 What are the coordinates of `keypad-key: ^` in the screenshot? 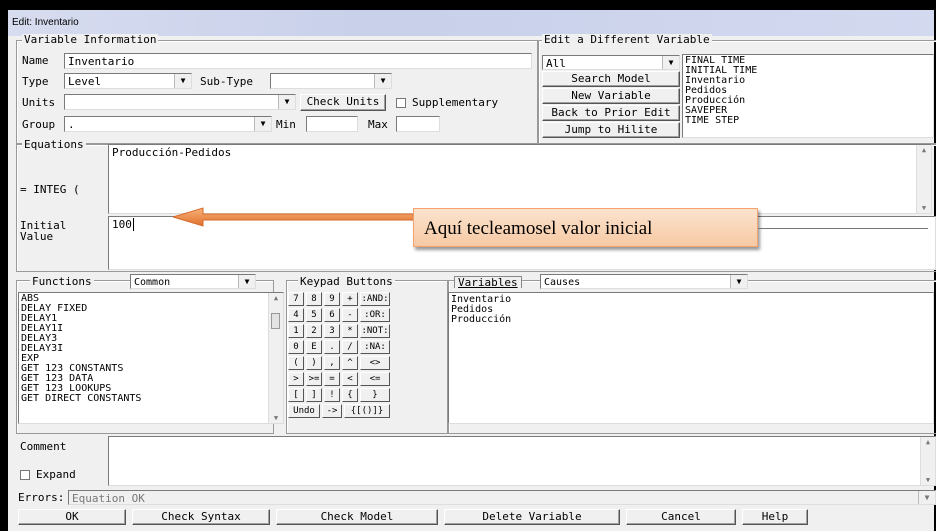 It's located at (350, 363).